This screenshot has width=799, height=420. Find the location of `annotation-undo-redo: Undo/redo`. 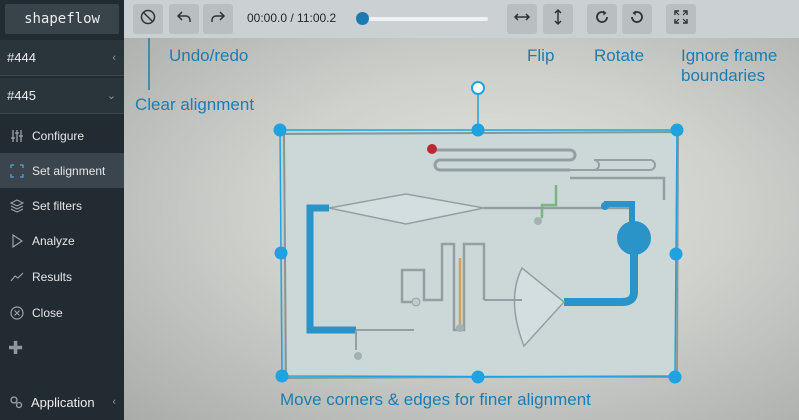

annotation-undo-redo: Undo/redo is located at coordinates (209, 55).